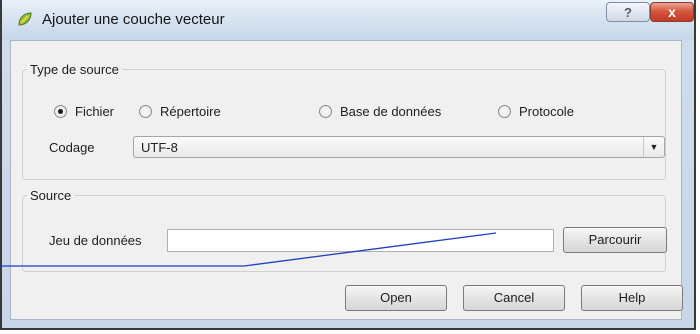 The width and height of the screenshot is (700, 334). What do you see at coordinates (632, 298) in the screenshot?
I see `help-button: Help` at bounding box center [632, 298].